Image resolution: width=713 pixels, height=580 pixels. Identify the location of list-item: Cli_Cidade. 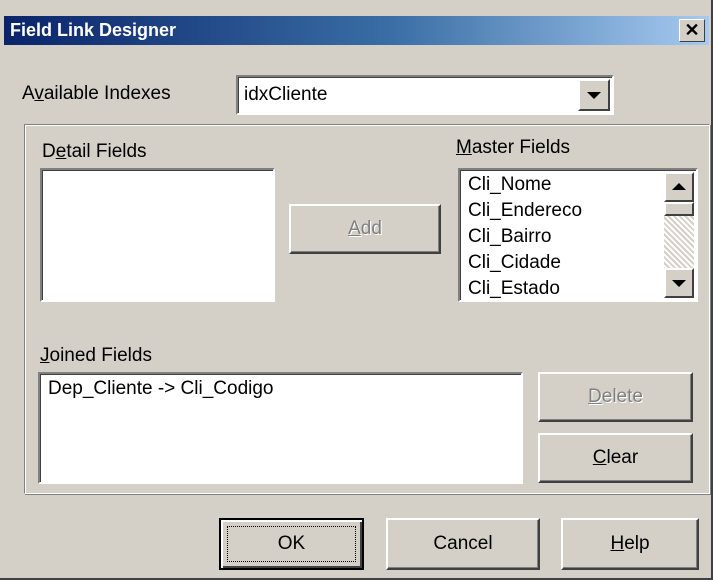
(514, 263).